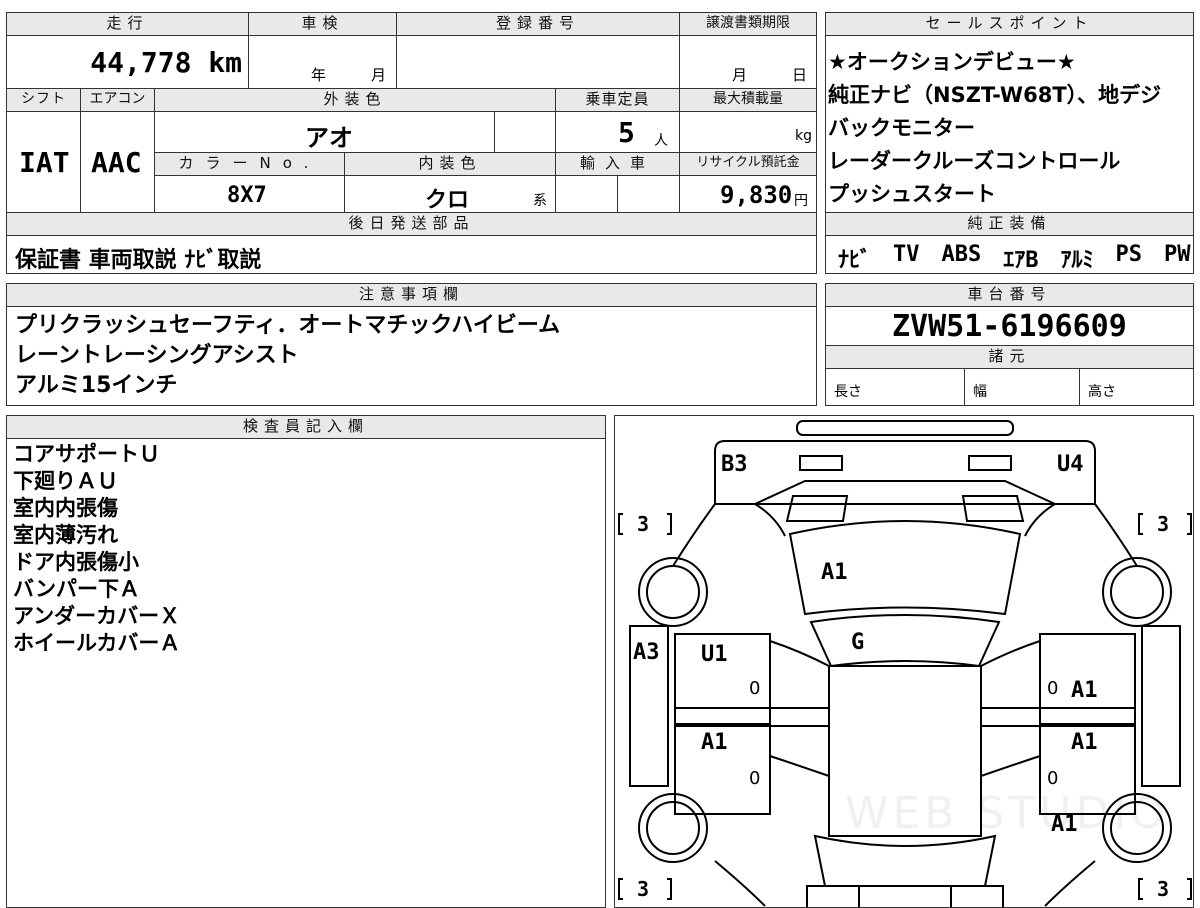 The width and height of the screenshot is (1200, 908). Describe the element at coordinates (329, 138) in the screenshot. I see `exterior-color-value: アオ` at that location.